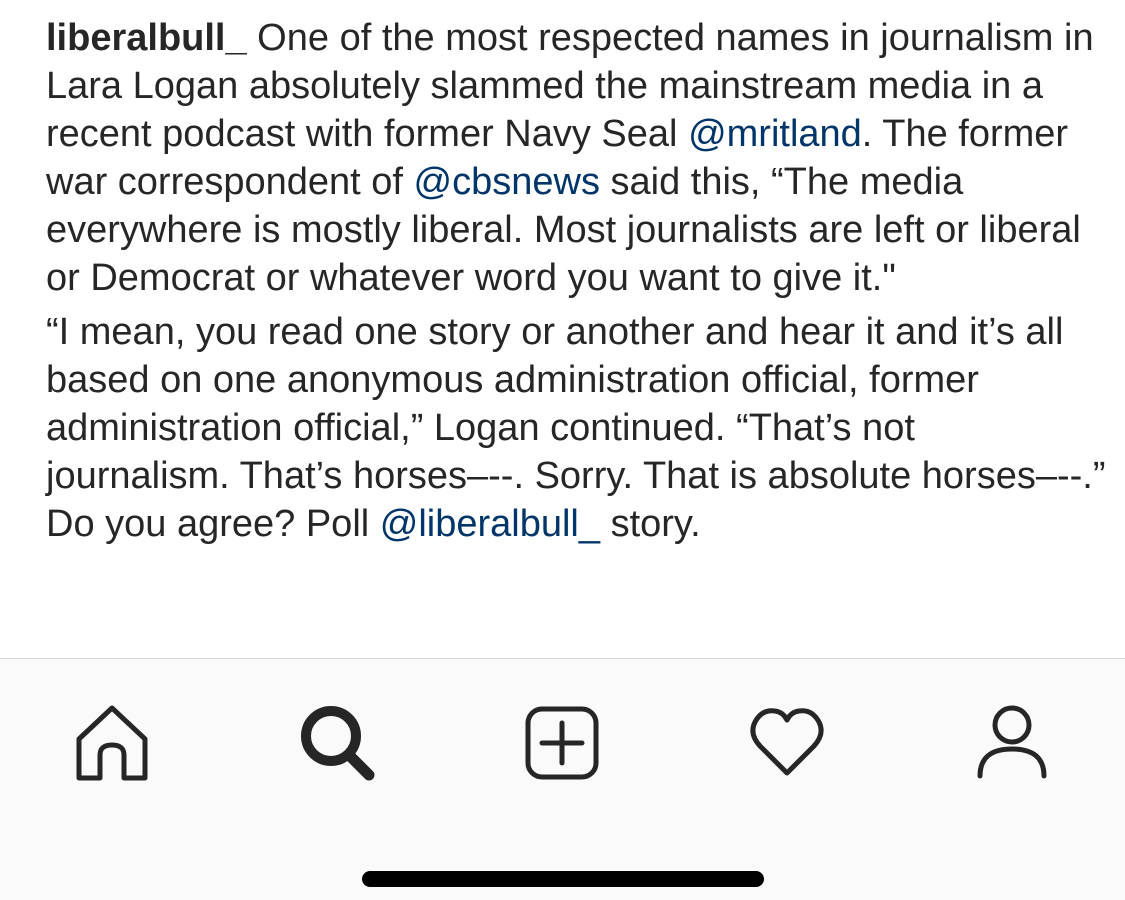 This screenshot has height=900, width=1125. I want to click on mention-link-cbsnews: @cbsnews, so click(507, 182).